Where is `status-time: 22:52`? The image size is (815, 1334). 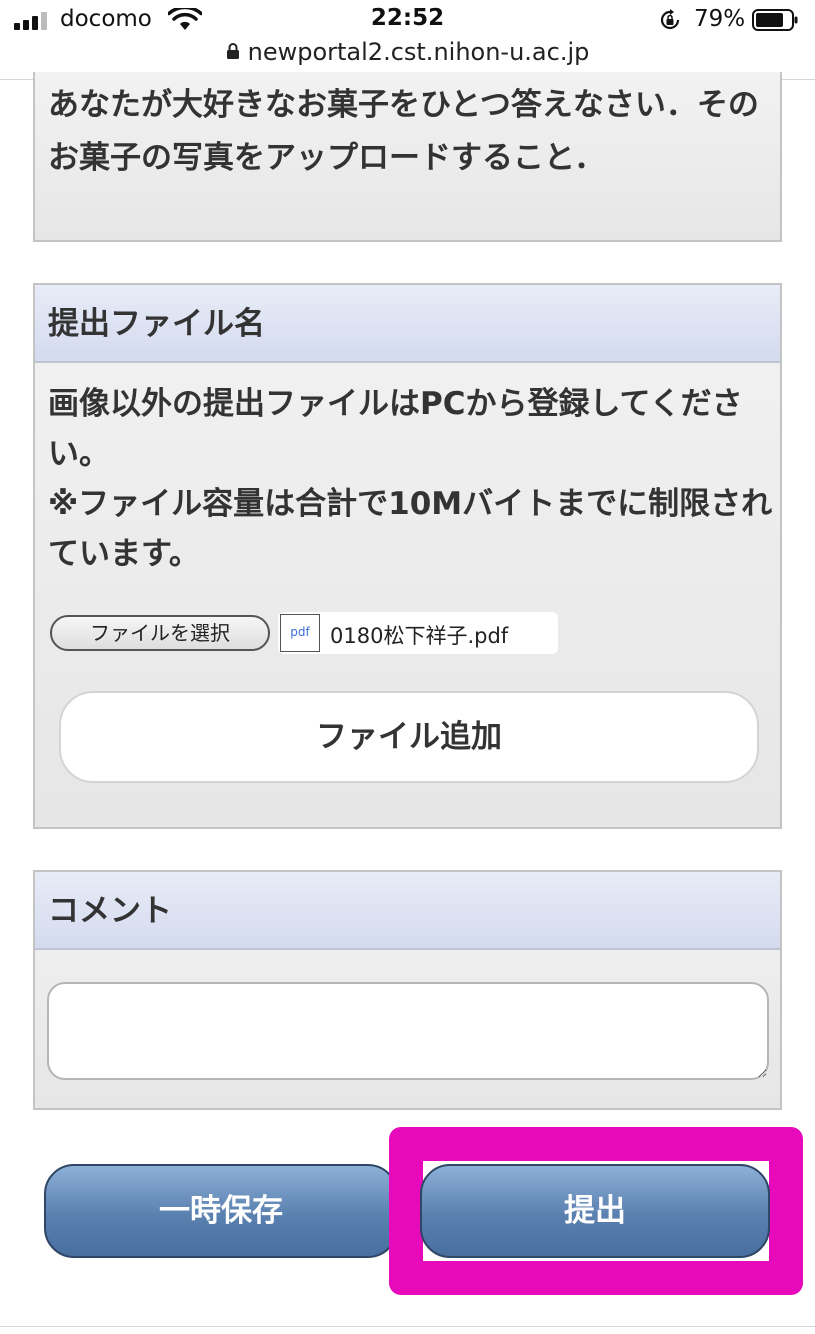 status-time: 22:52 is located at coordinates (407, 18).